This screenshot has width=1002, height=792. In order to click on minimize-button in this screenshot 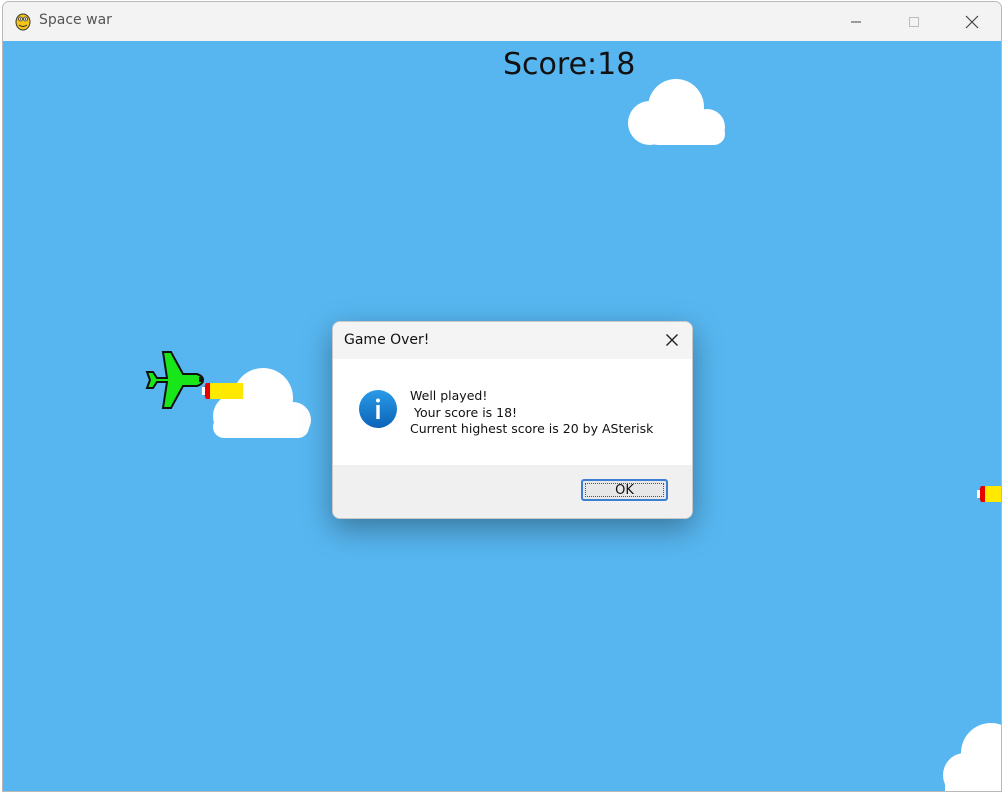, I will do `click(856, 21)`.